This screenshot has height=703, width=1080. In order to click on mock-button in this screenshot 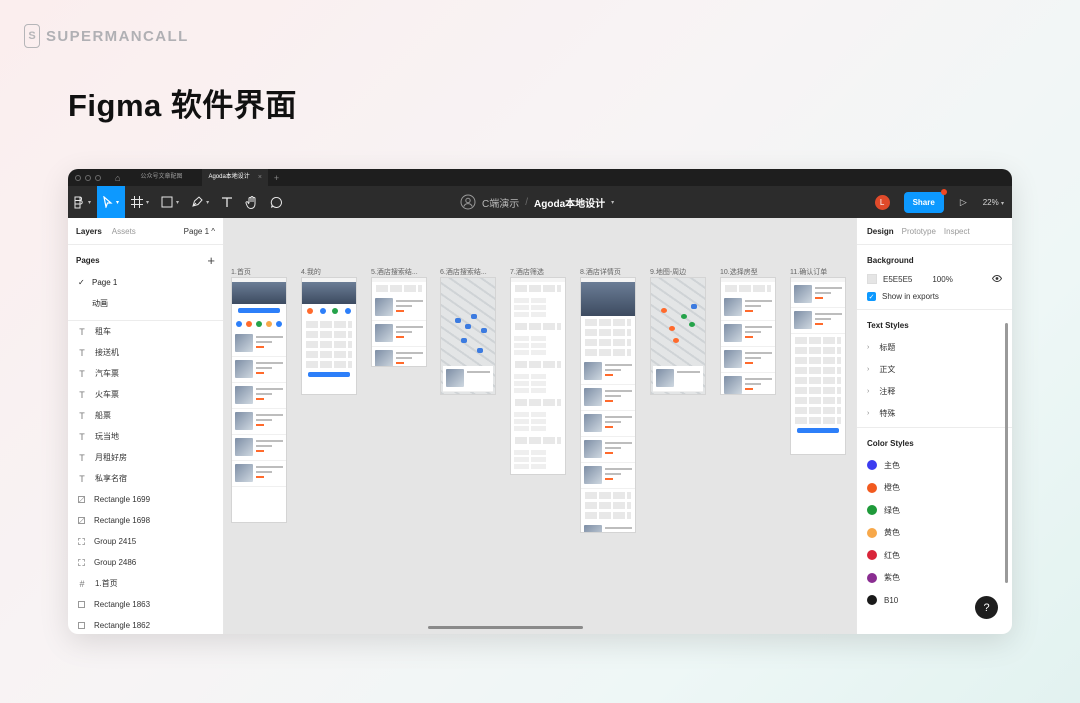, I will do `click(818, 430)`.